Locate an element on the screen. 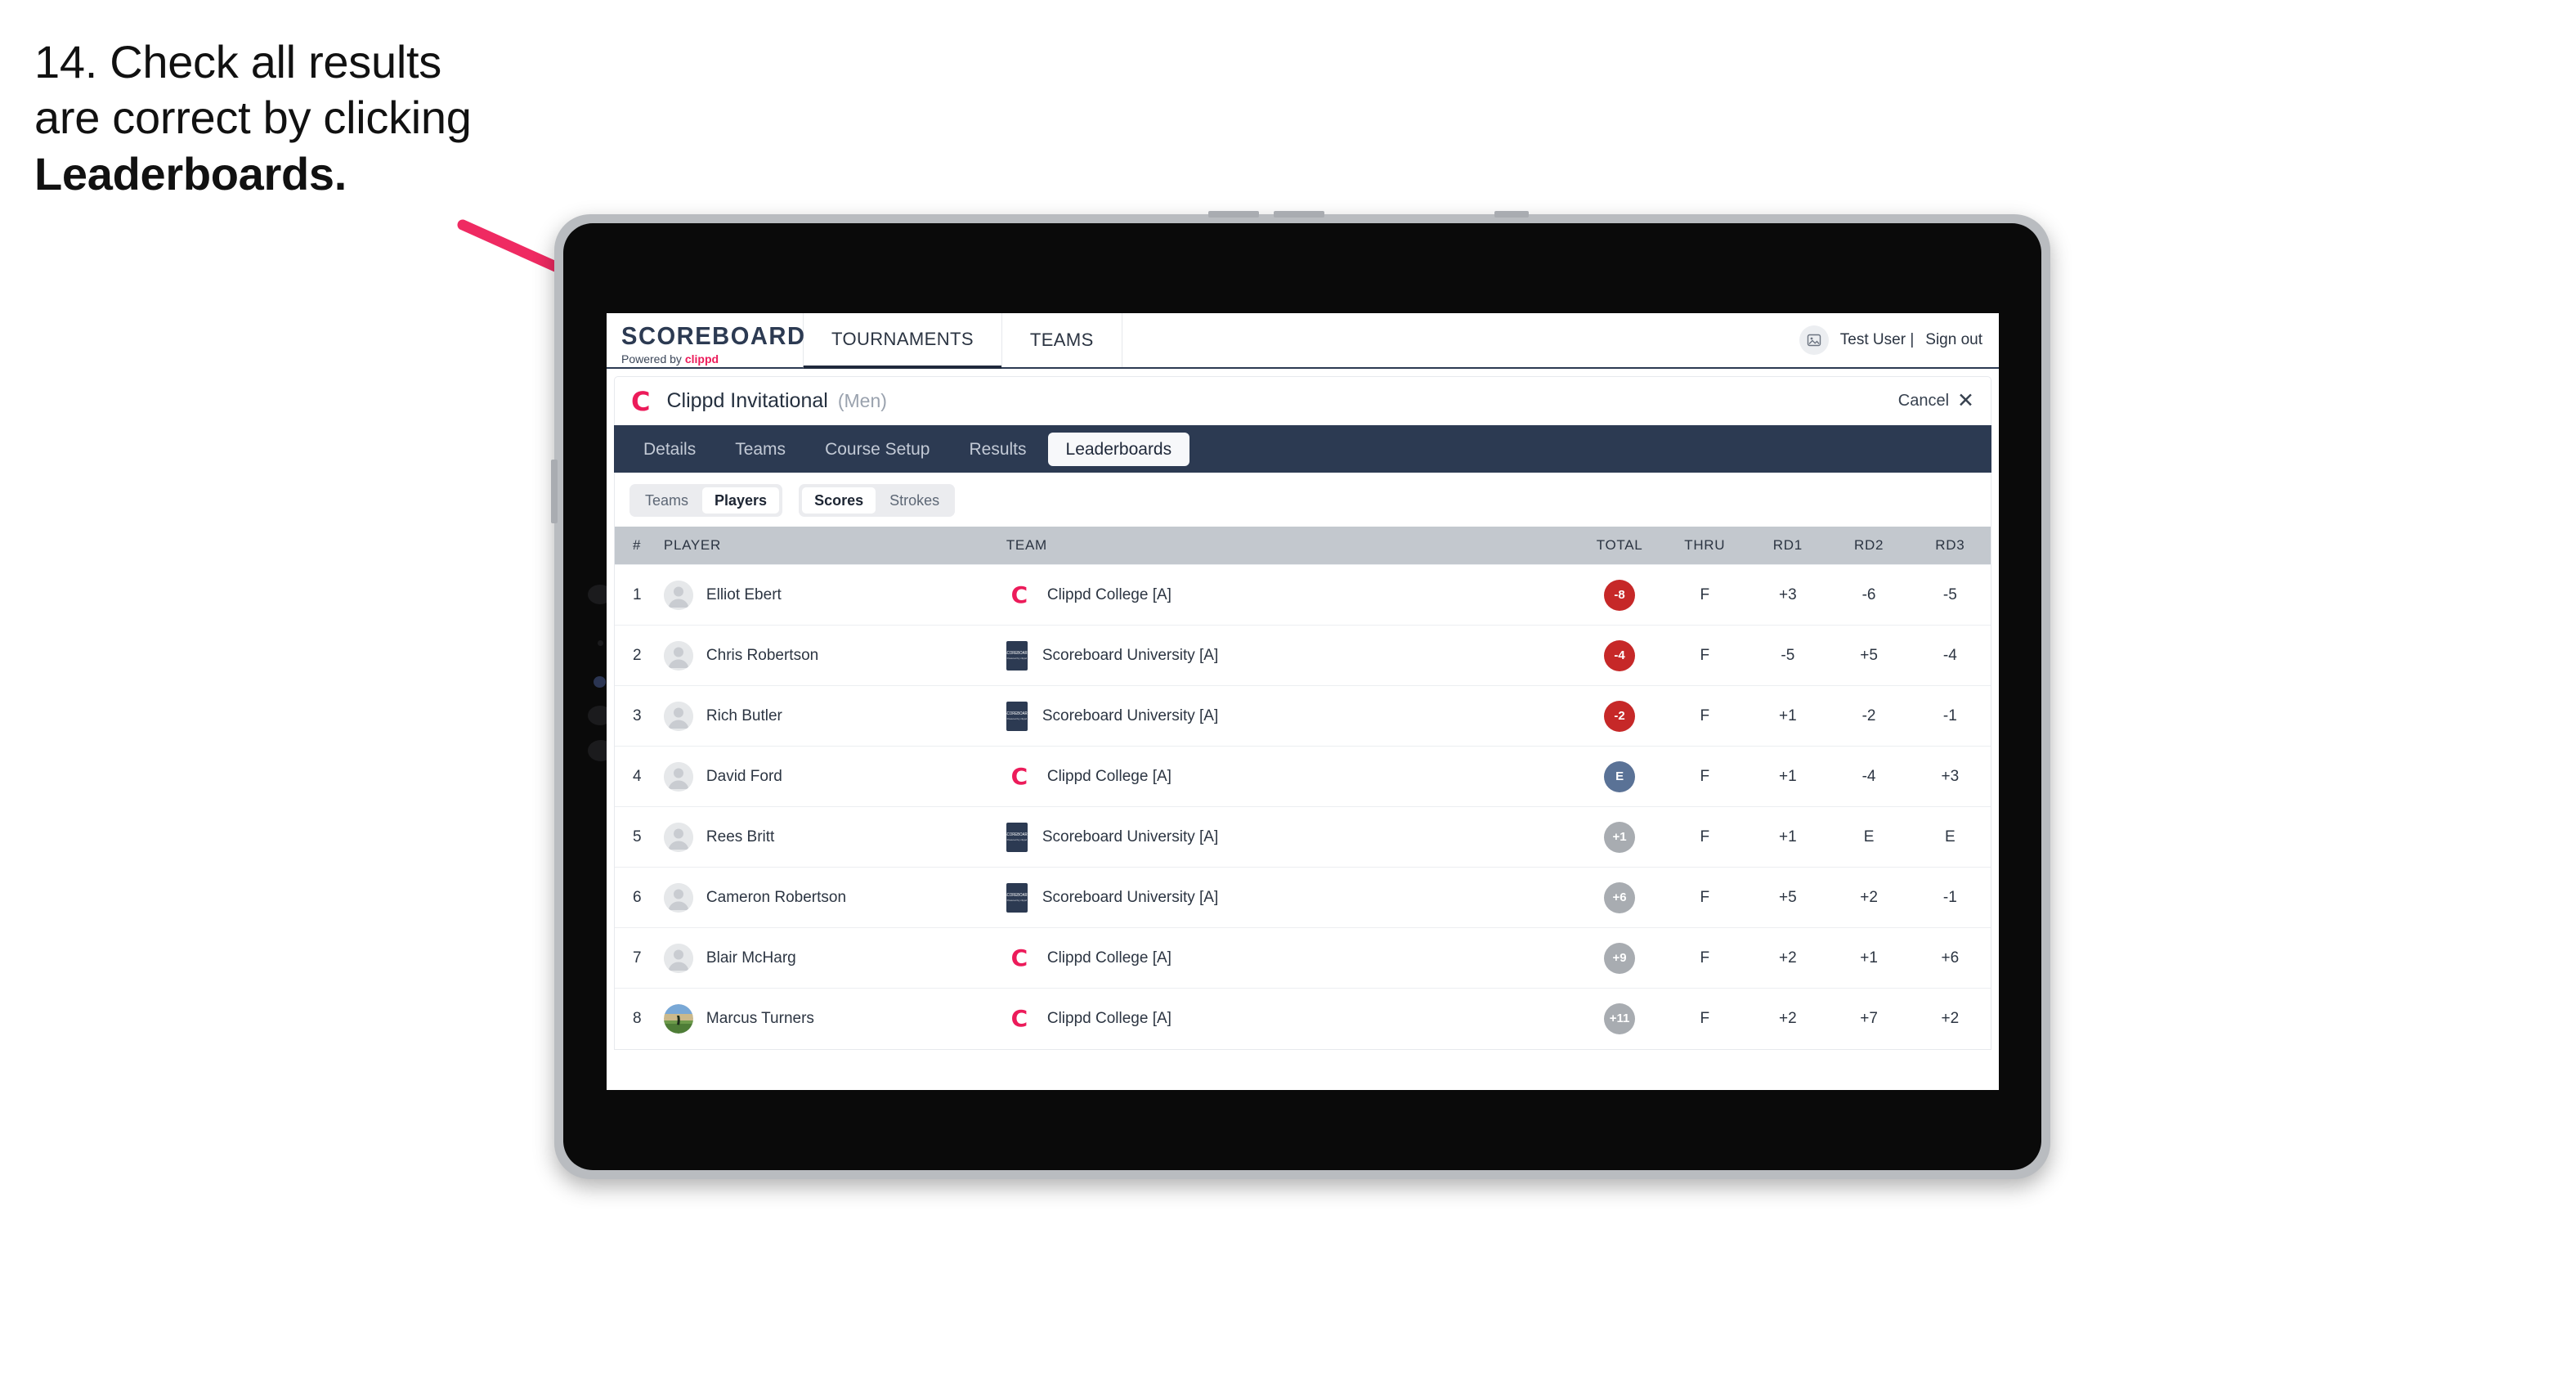 The image size is (2576, 1386). cell-player: Cameron Robertson is located at coordinates (835, 898).